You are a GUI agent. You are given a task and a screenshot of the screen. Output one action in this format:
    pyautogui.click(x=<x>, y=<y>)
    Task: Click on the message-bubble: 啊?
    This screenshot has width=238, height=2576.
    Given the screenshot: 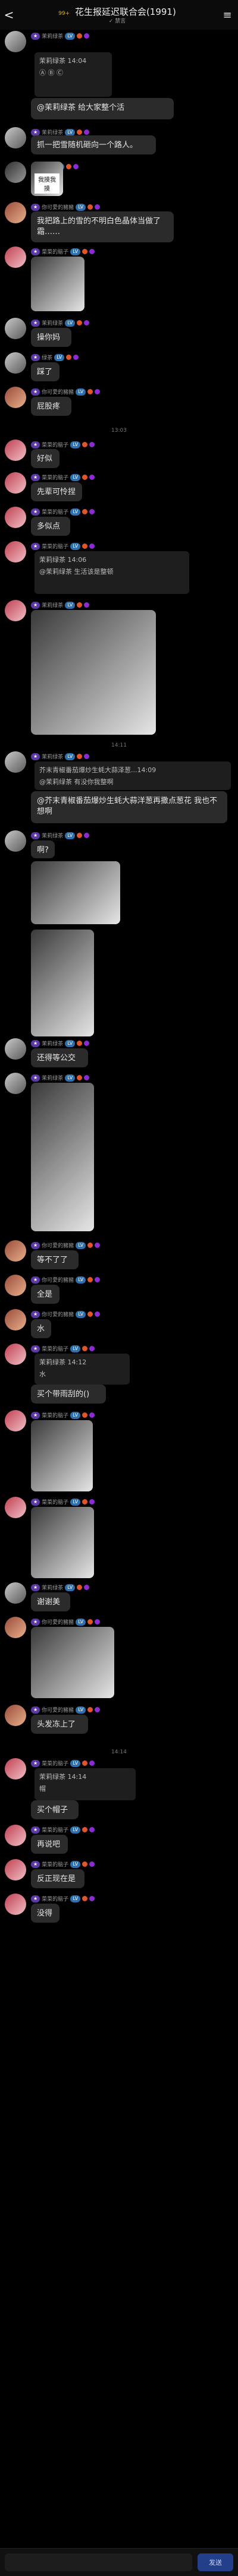 What is the action you would take?
    pyautogui.click(x=43, y=849)
    